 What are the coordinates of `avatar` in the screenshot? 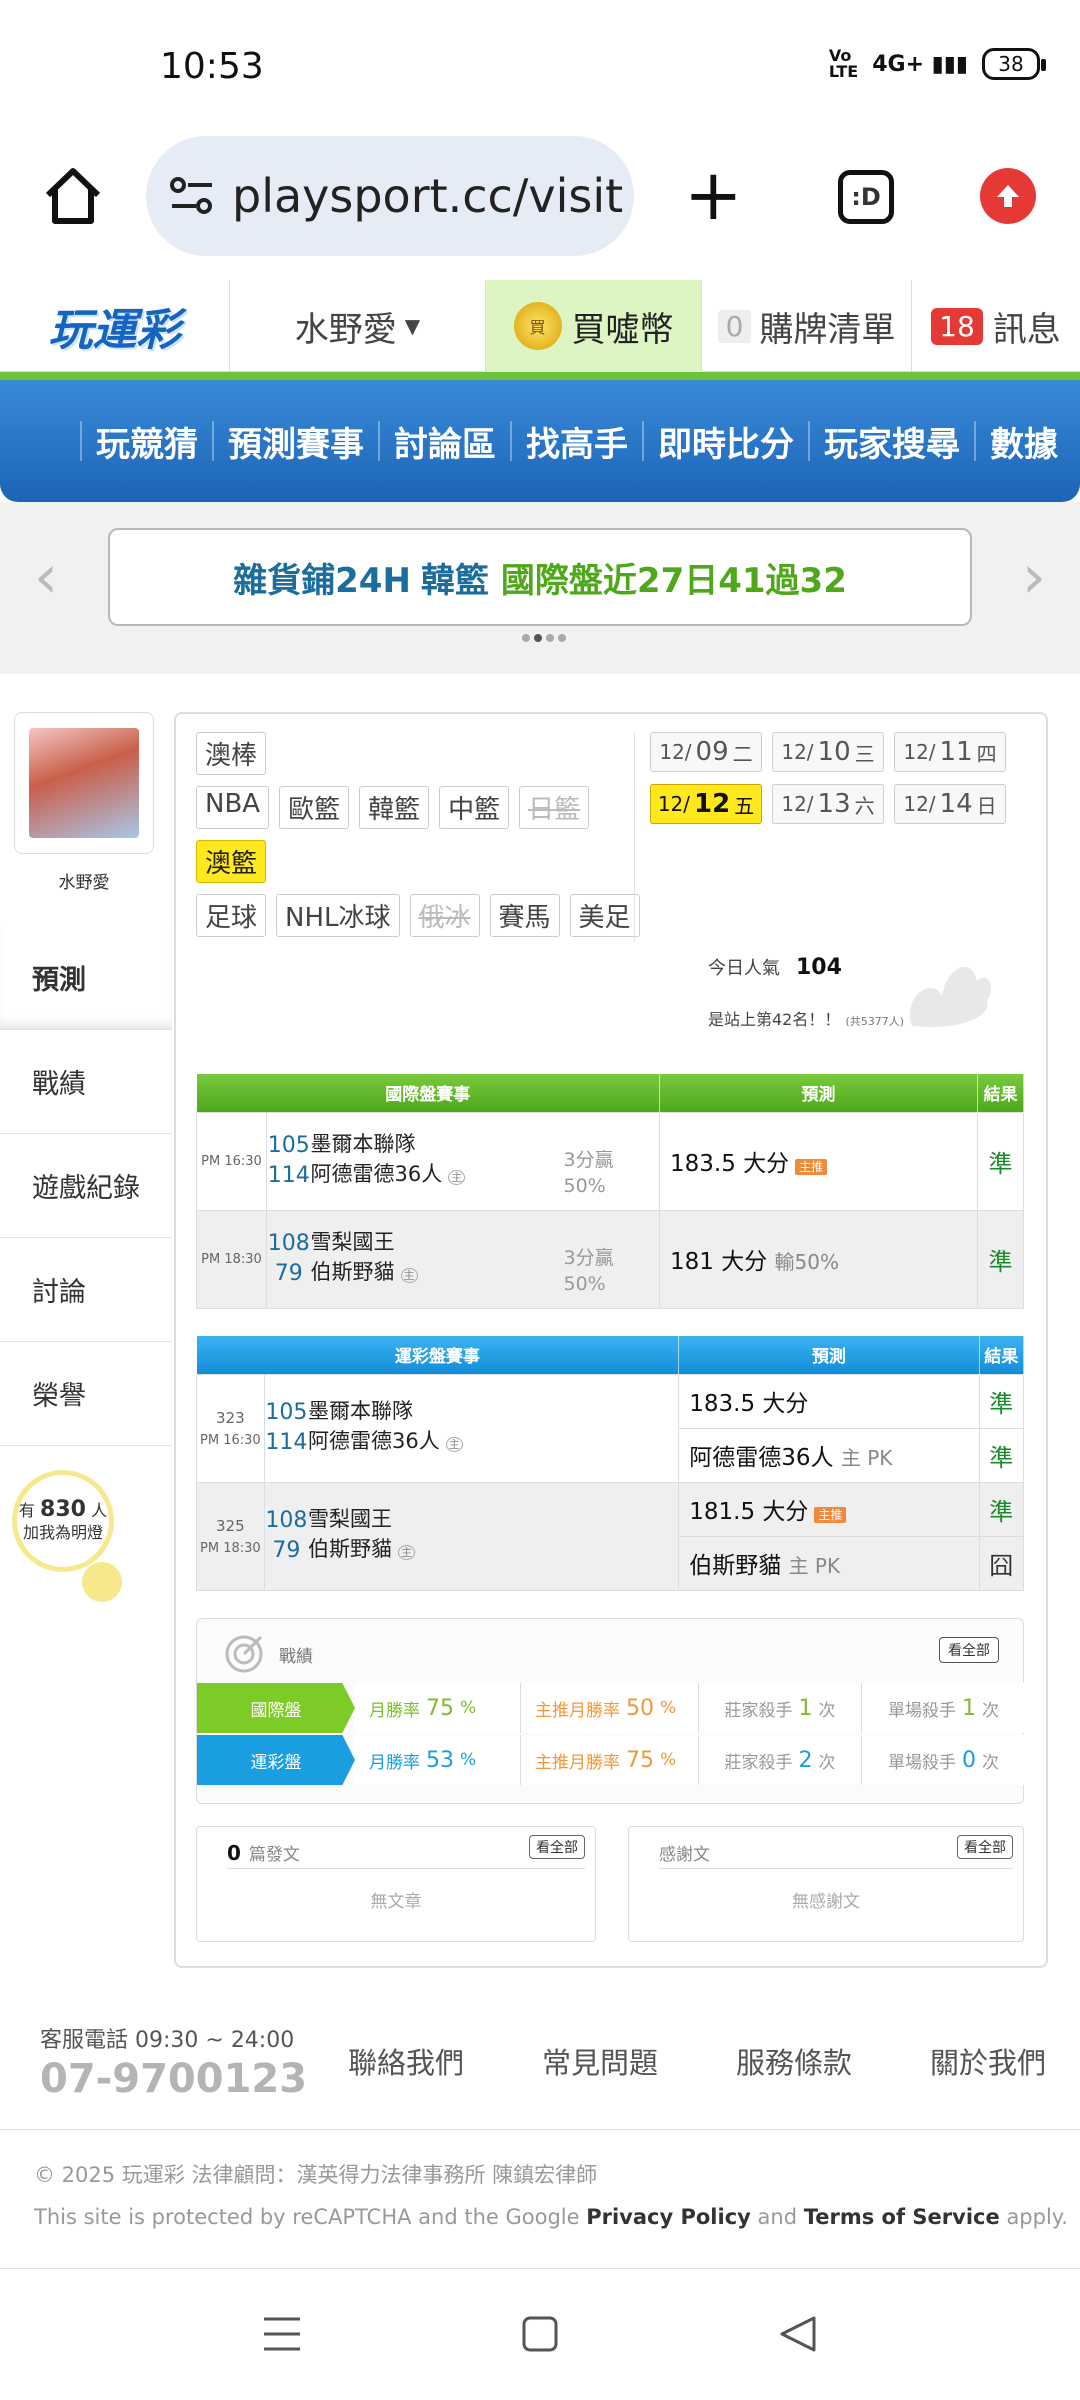 It's located at (84, 783).